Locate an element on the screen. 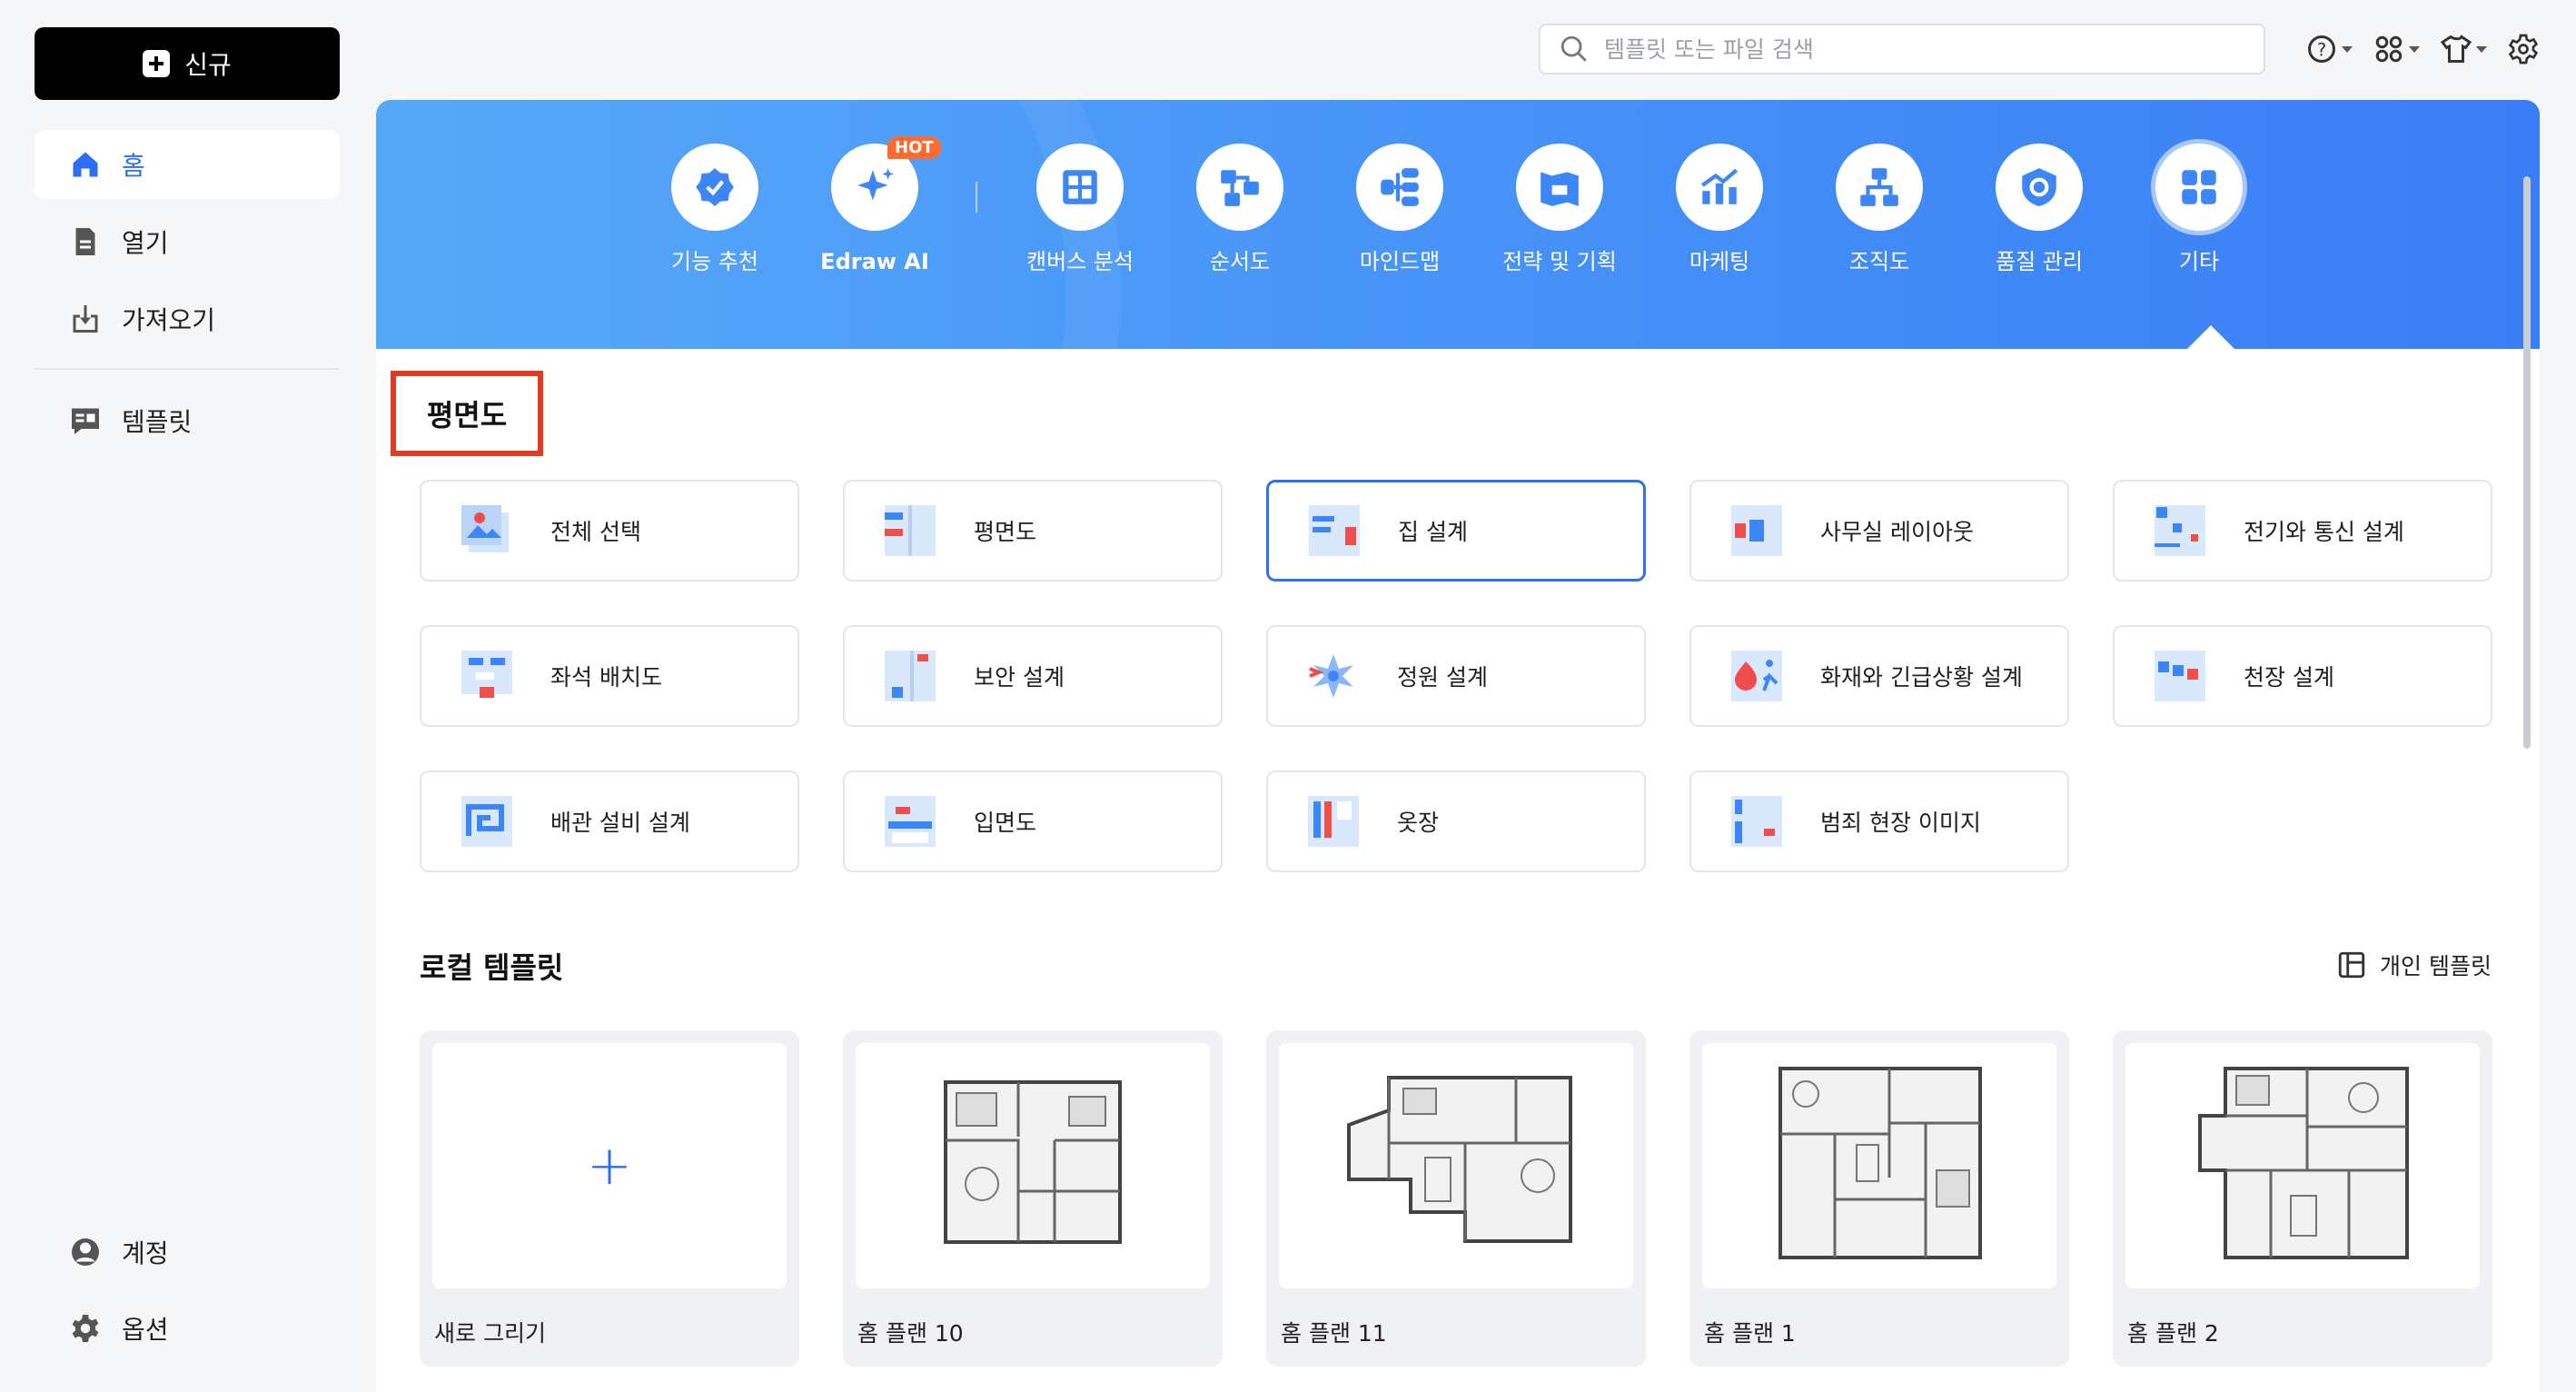  card-label: 홈 플랜 1 is located at coordinates (1750, 1333).